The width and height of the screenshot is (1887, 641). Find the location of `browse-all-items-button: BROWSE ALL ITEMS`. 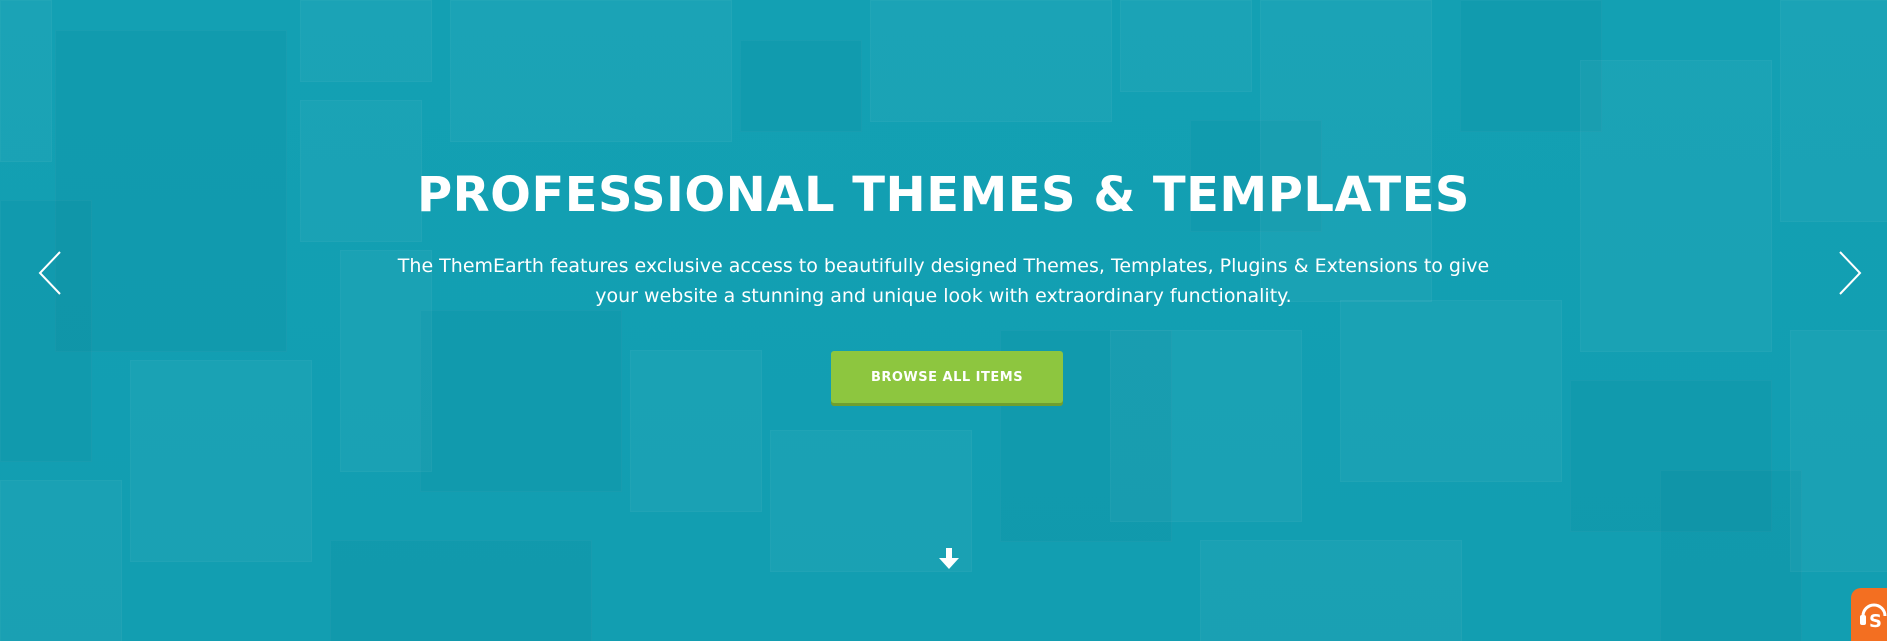

browse-all-items-button: BROWSE ALL ITEMS is located at coordinates (947, 377).